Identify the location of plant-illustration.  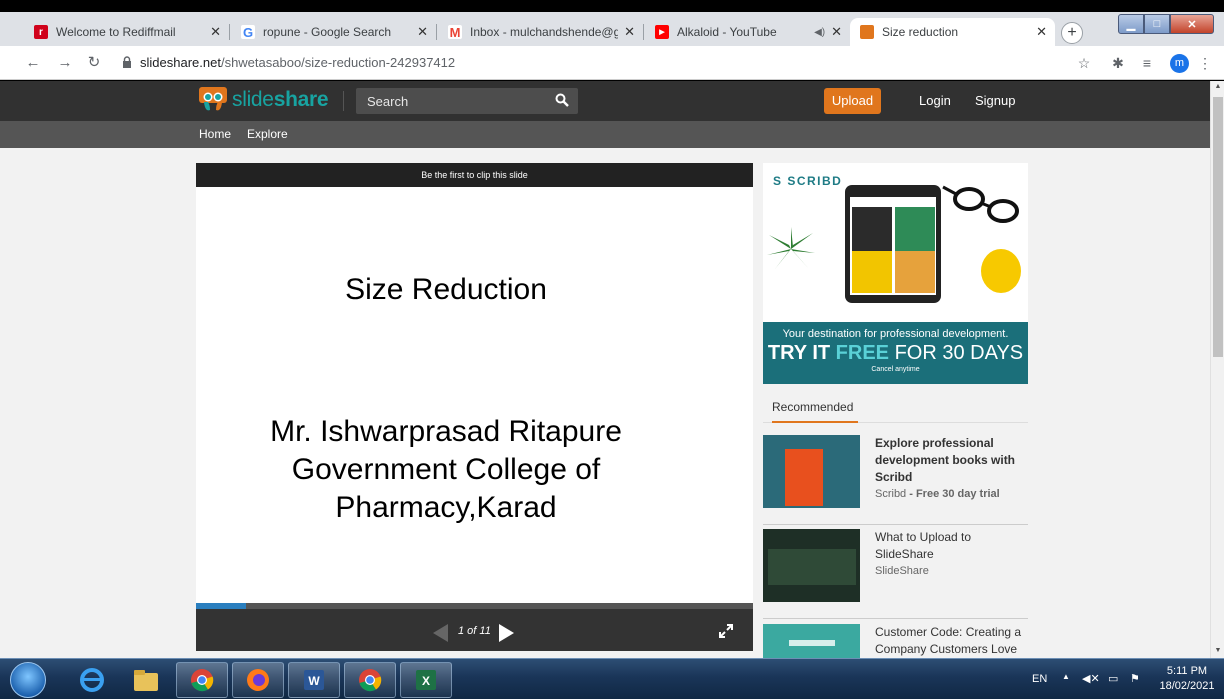
(791, 248).